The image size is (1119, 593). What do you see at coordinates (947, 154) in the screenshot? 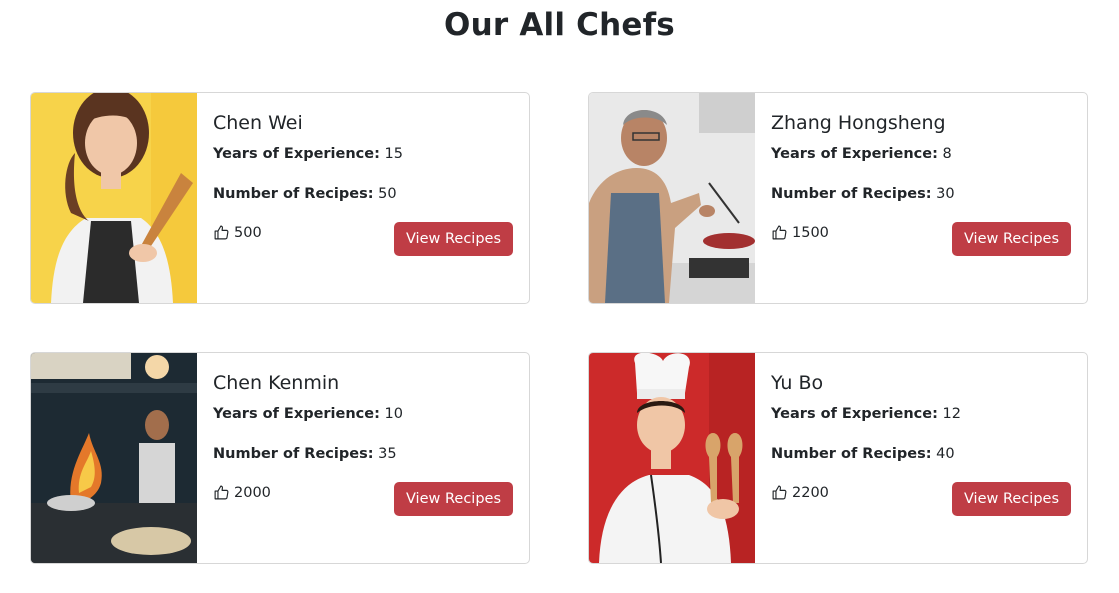
I see `experience-value: 8` at bounding box center [947, 154].